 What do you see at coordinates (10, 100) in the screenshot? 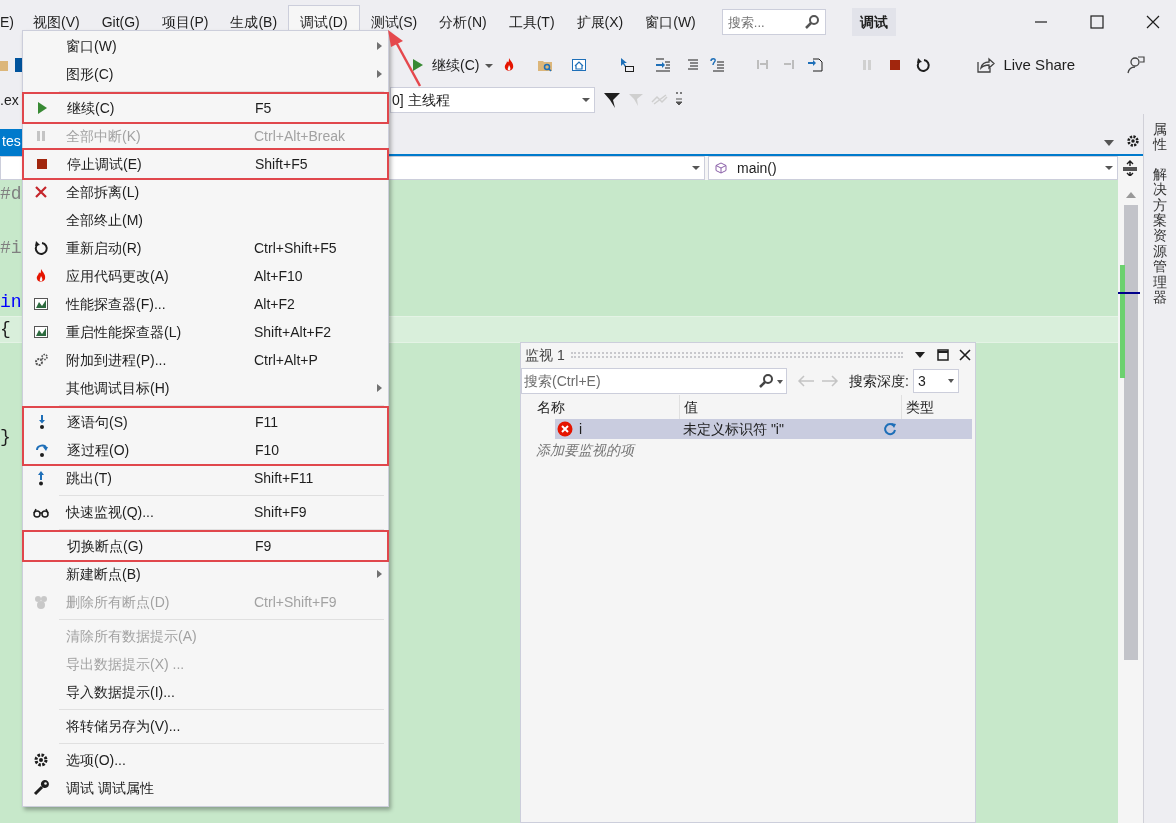
I see `process-label: .ex` at bounding box center [10, 100].